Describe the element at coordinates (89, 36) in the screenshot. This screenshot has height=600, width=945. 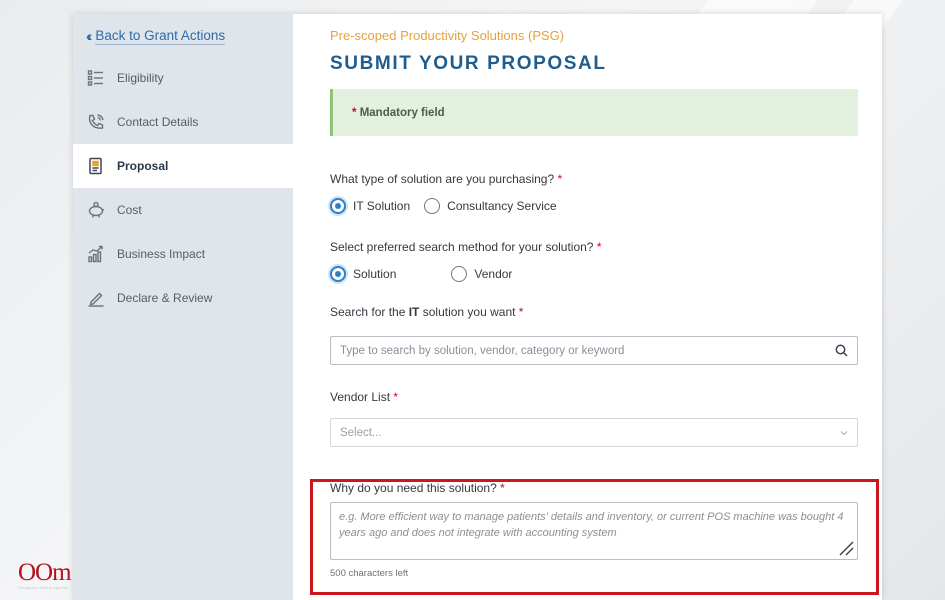
I see `double-chevron-left-icon: ‹‹` at that location.